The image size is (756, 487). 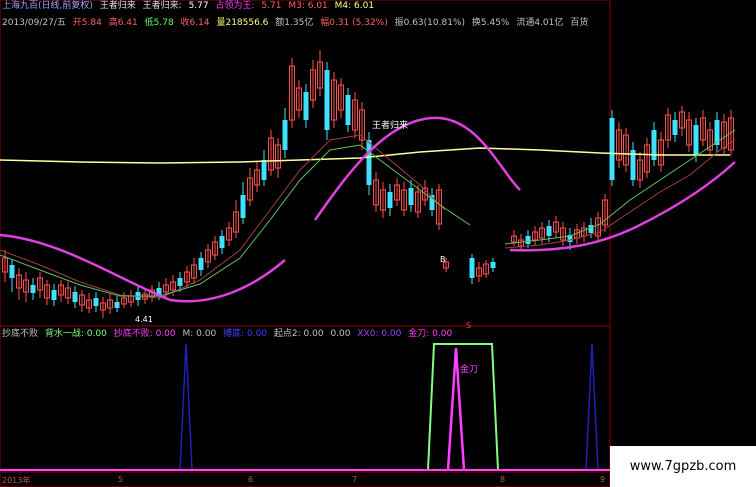 What do you see at coordinates (294, 23) in the screenshot?
I see `quote-amount: 额1.35亿` at bounding box center [294, 23].